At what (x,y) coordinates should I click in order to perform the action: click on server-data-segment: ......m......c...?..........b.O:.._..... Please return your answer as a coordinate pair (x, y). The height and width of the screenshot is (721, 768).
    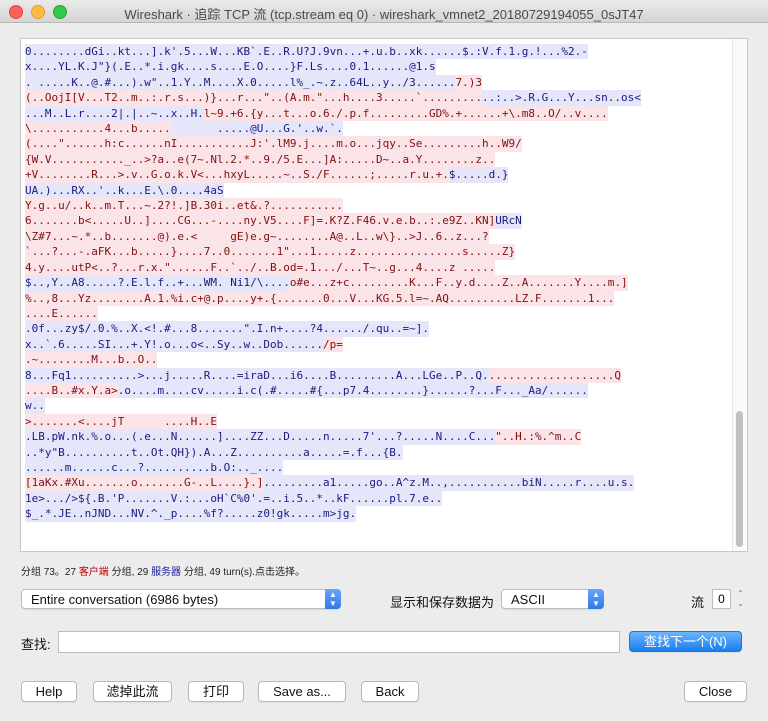
    Looking at the image, I should click on (154, 467).